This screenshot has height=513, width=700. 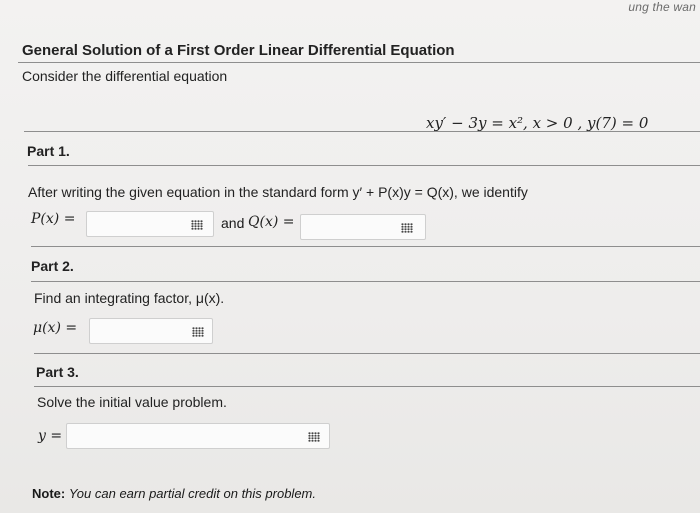 I want to click on note-label: Note:, so click(x=49, y=493).